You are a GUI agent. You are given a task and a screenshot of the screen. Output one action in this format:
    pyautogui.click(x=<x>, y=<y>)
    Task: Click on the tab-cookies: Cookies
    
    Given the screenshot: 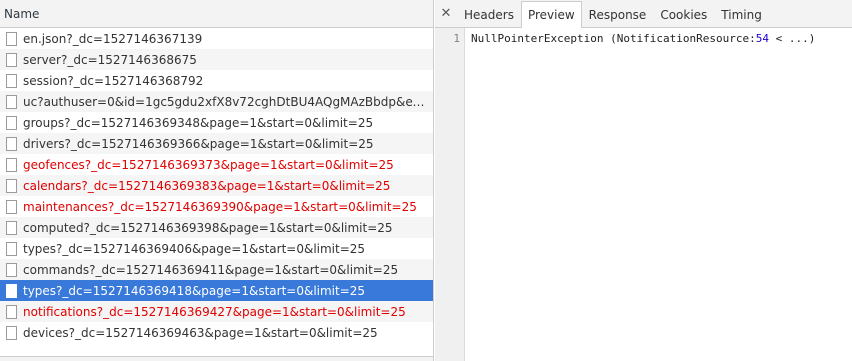 What is the action you would take?
    pyautogui.click(x=683, y=14)
    